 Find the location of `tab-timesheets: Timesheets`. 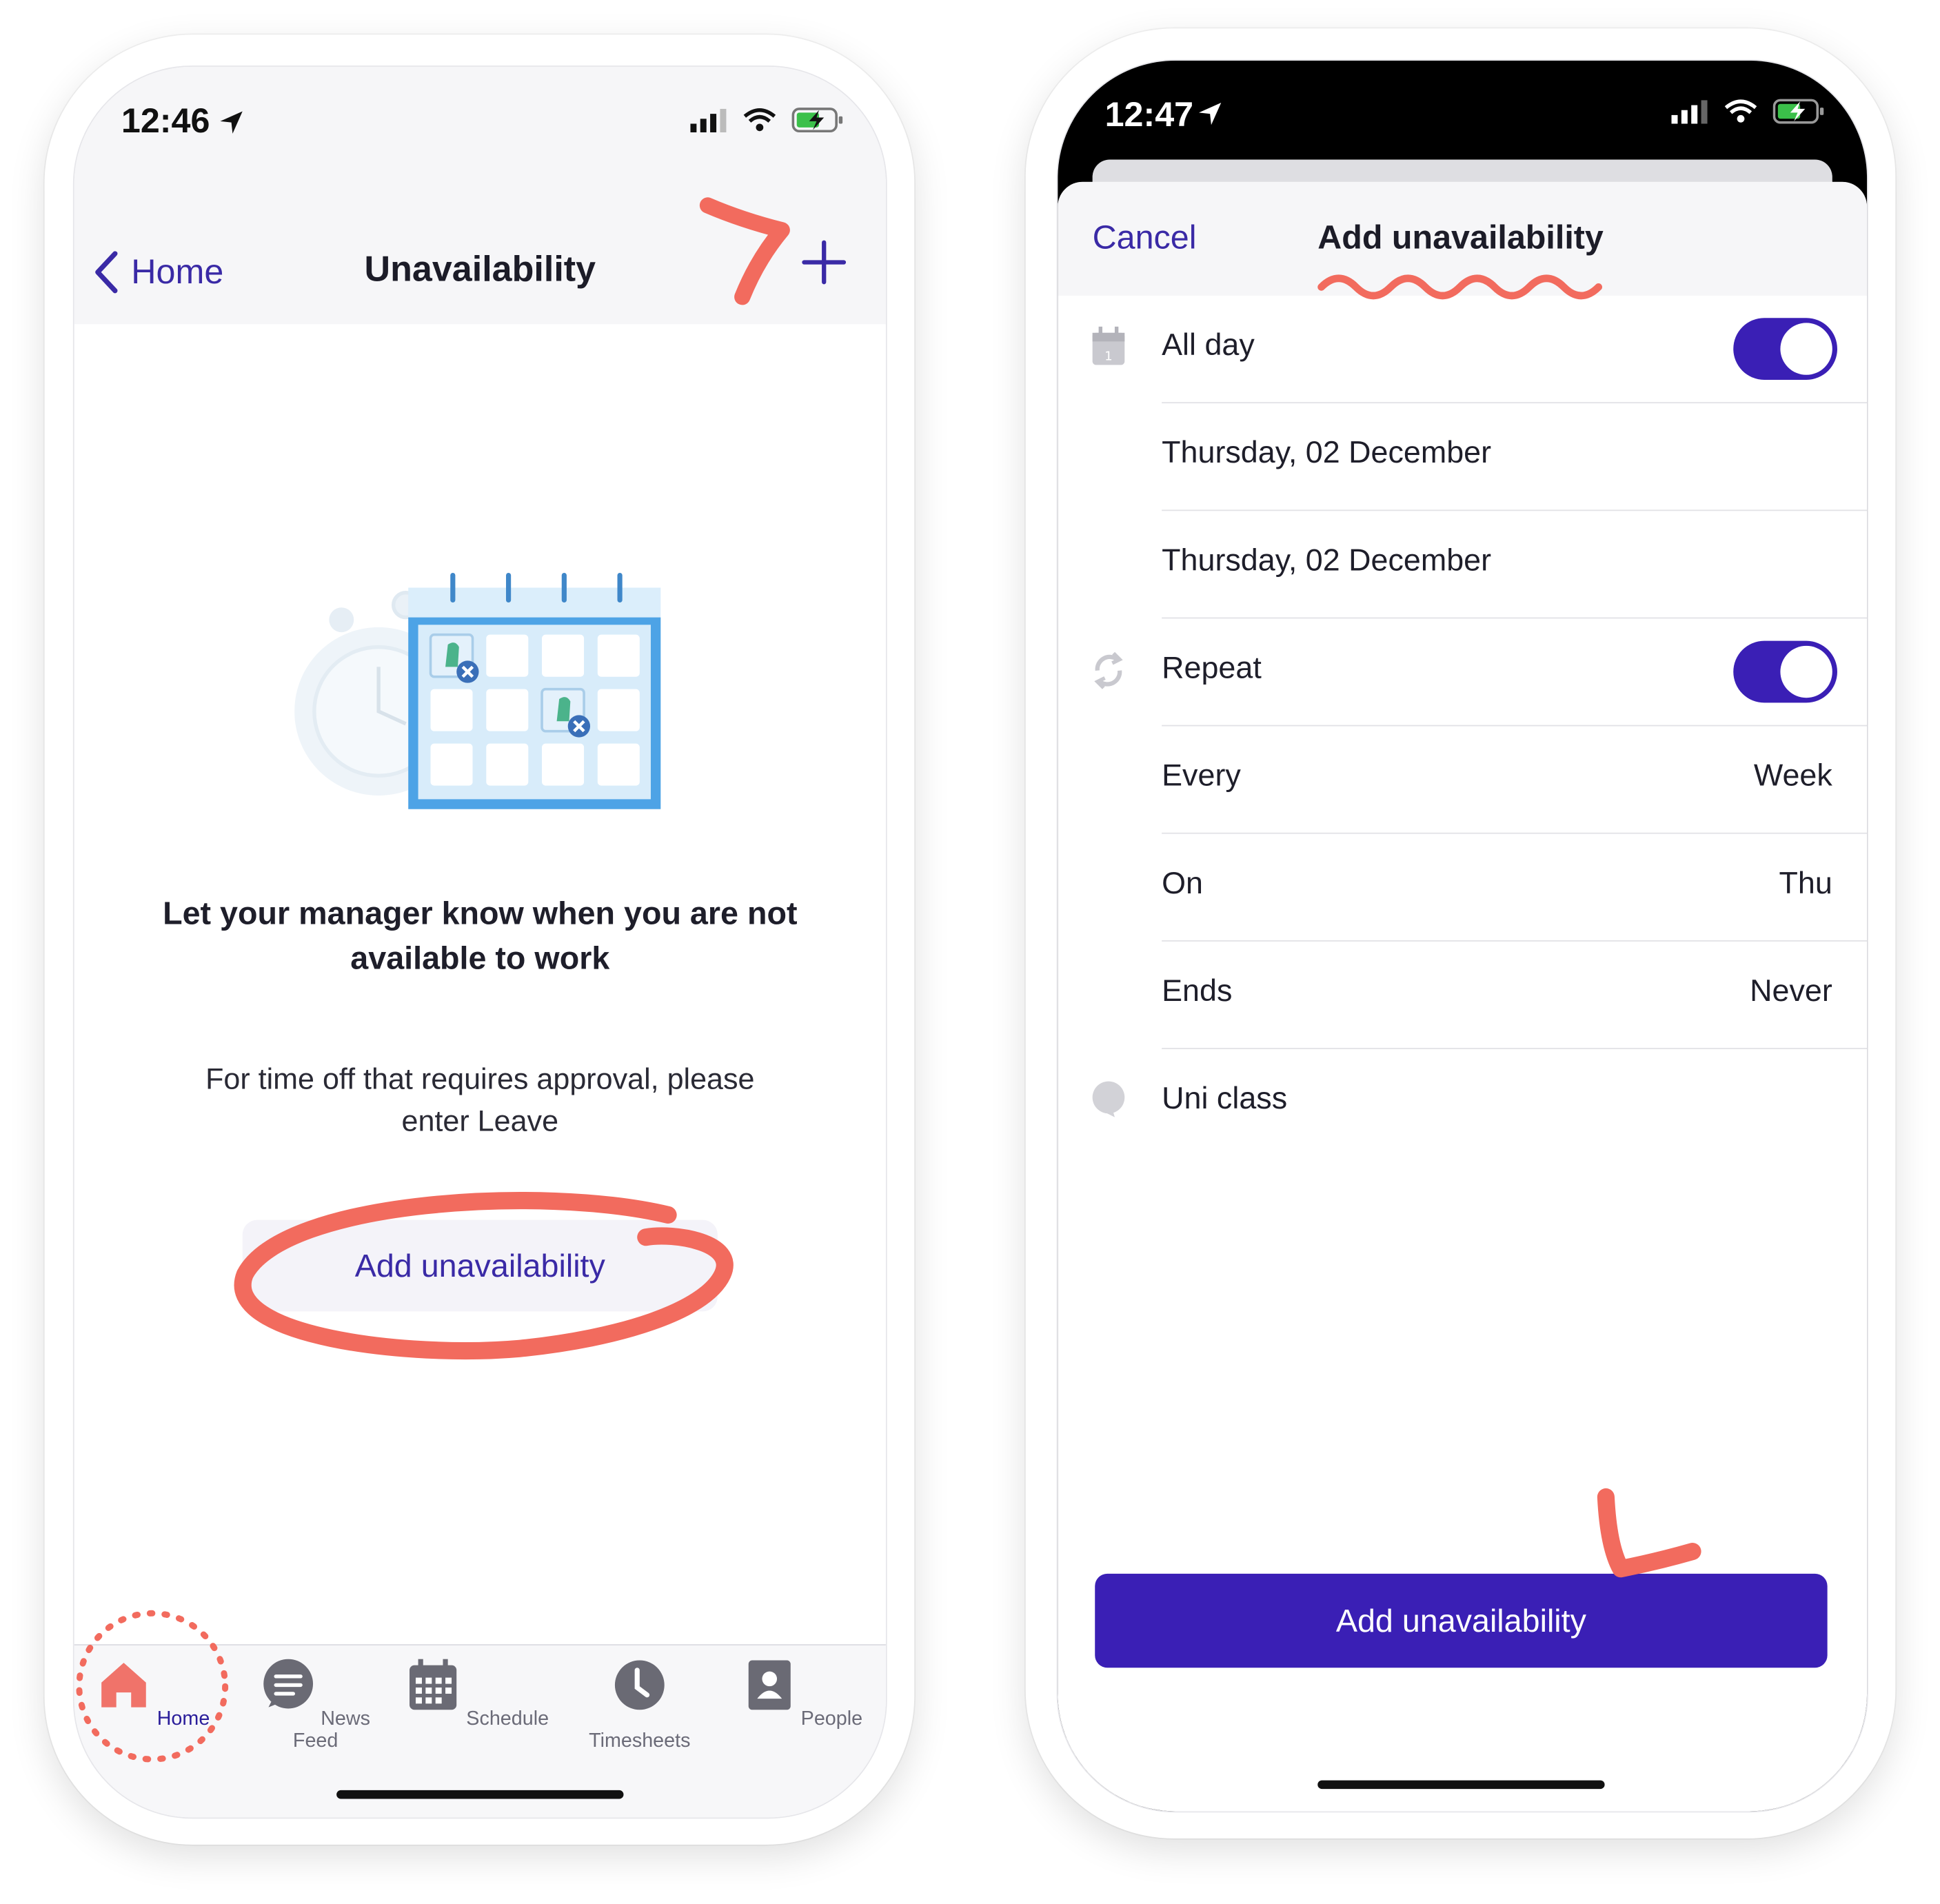

tab-timesheets: Timesheets is located at coordinates (639, 1705).